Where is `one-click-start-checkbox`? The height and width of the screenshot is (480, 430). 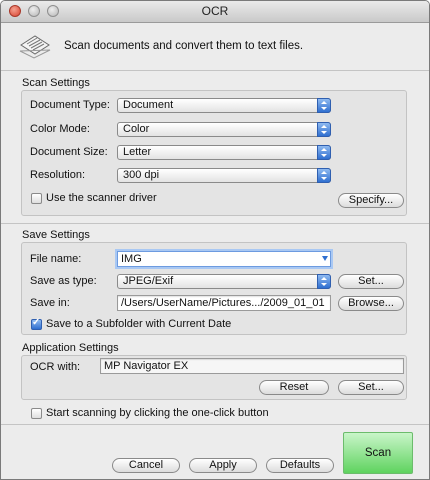
one-click-start-checkbox is located at coordinates (36, 413).